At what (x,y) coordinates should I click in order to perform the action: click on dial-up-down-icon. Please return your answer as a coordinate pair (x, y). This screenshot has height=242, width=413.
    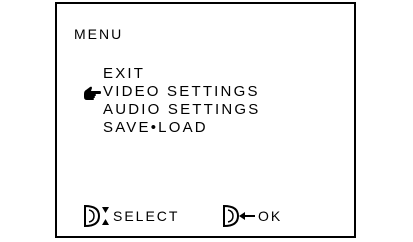
    Looking at the image, I should click on (97, 216).